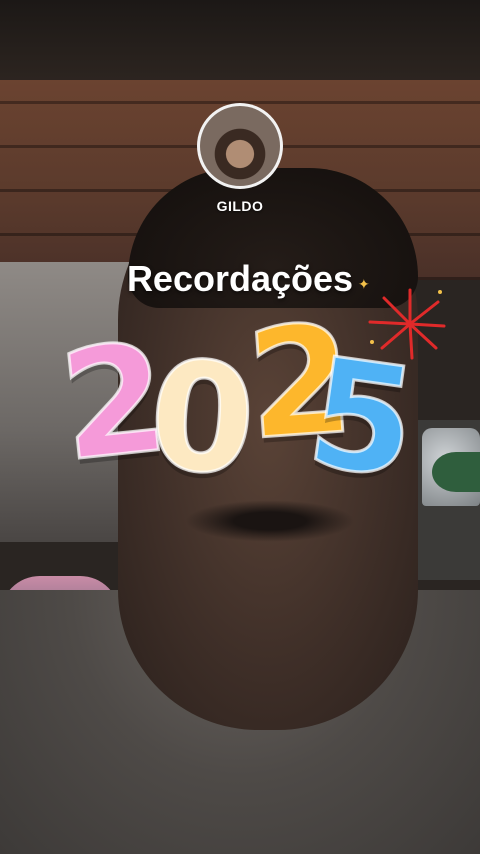 This screenshot has height=854, width=480. What do you see at coordinates (240, 206) in the screenshot?
I see `profile-username: GILDO` at bounding box center [240, 206].